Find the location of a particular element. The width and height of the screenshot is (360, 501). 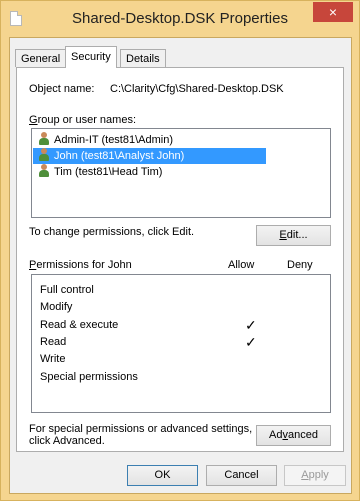

group-names-label: Group or user names: is located at coordinates (82, 120).